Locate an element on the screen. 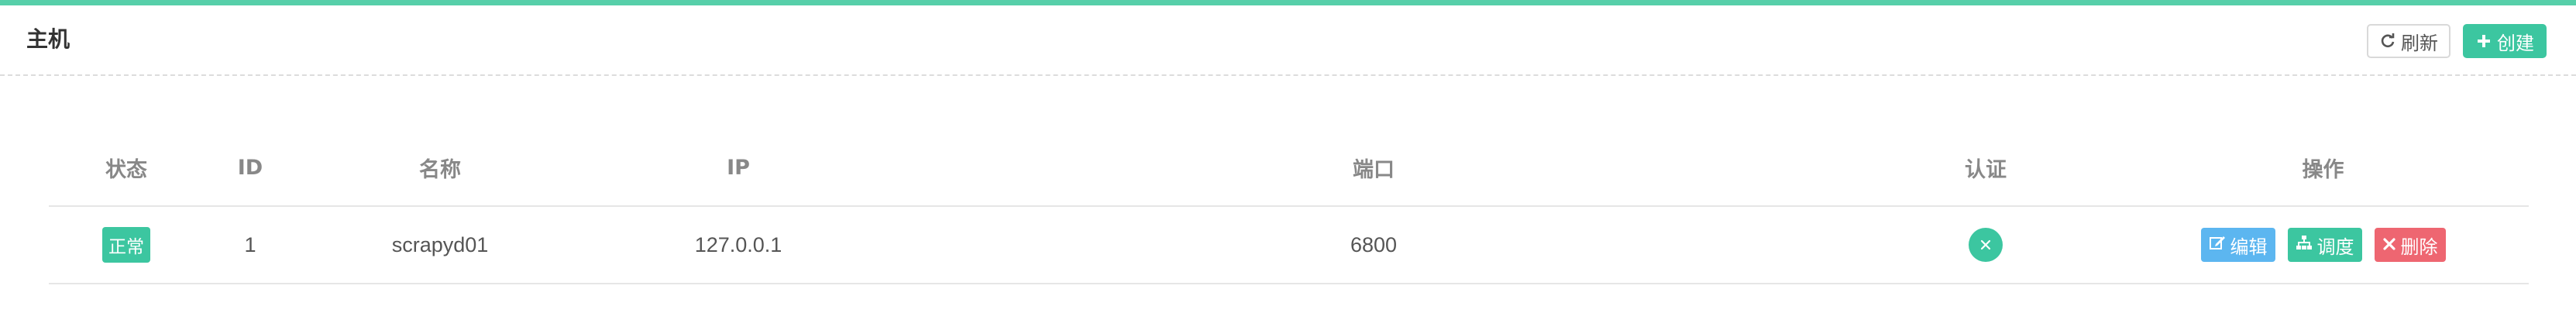 This screenshot has width=2576, height=320. header-actions: 刷新 创建 is located at coordinates (2457, 41).